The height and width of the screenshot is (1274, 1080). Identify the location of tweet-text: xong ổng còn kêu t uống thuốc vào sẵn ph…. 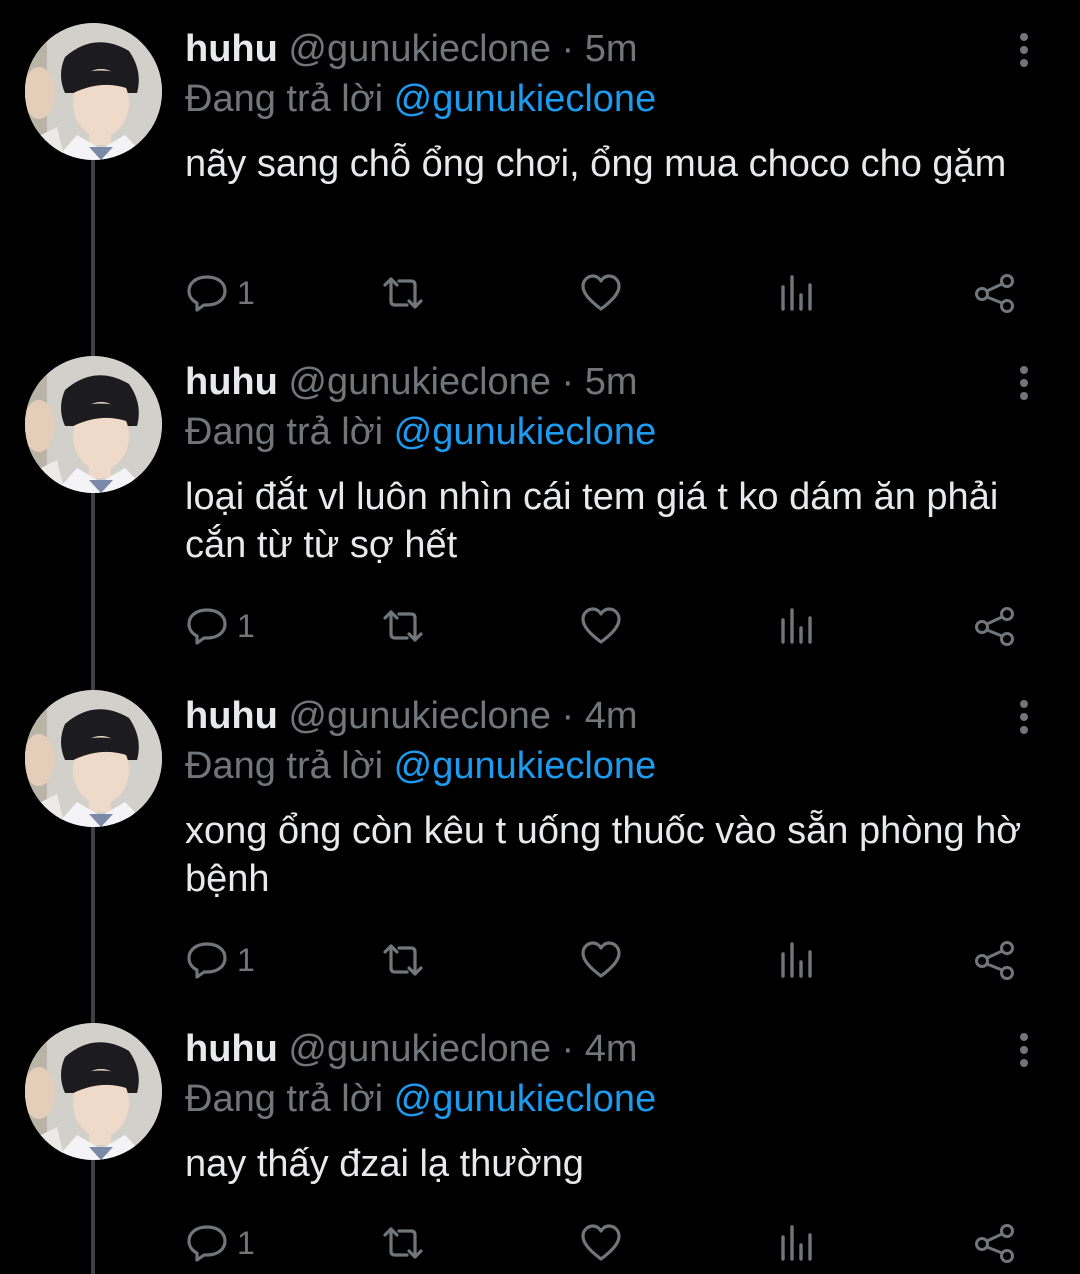
(603, 855).